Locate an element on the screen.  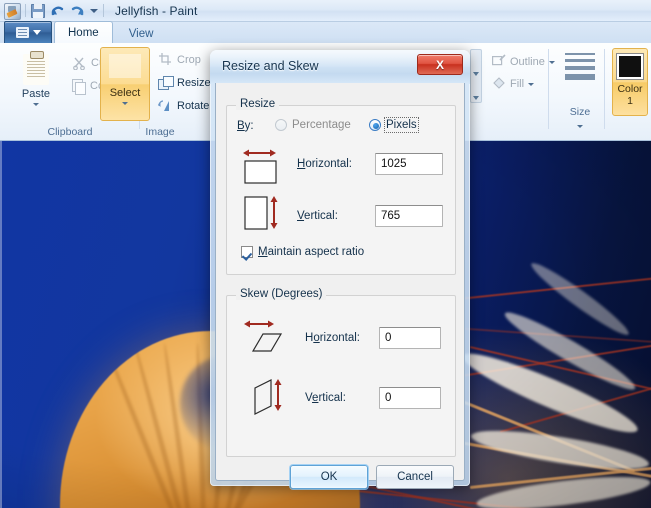
skew-section: Skew (Degrees) Horizontal: 0 Vertical: 0 is located at coordinates (341, 372).